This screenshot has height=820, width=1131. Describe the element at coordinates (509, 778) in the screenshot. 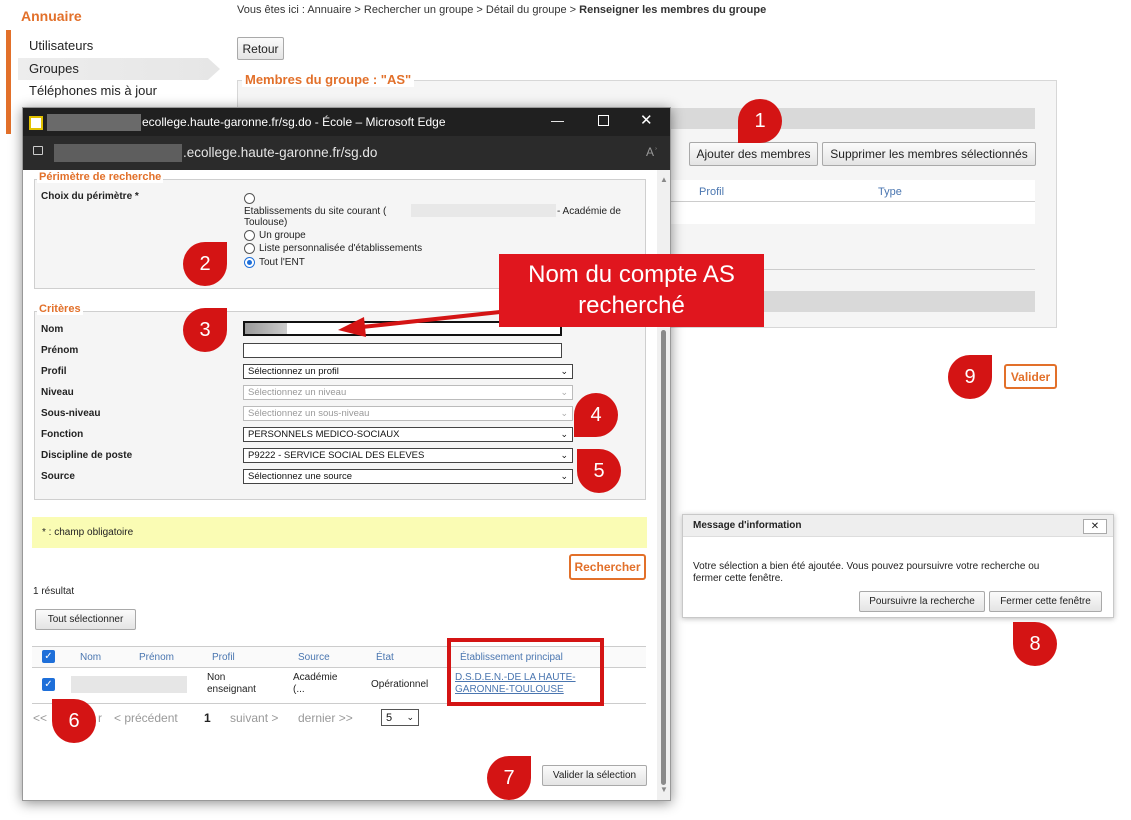

I see `step-marker-7: 7` at that location.